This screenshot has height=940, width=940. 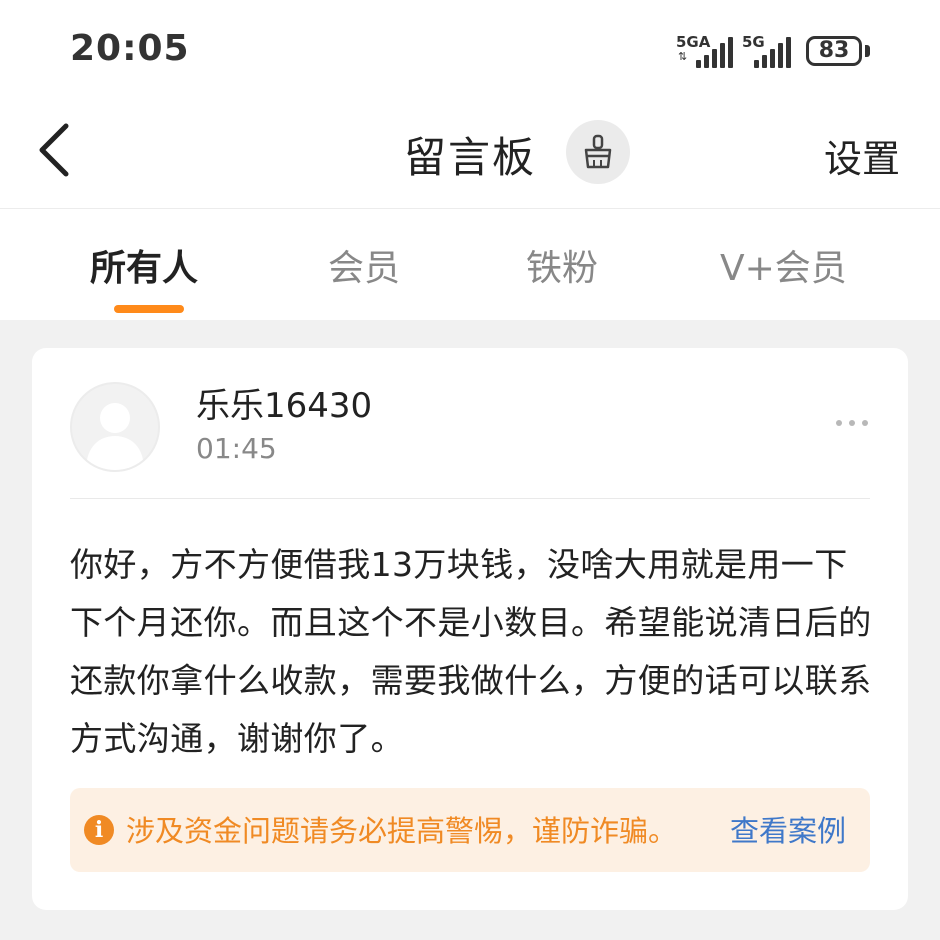 I want to click on broom-icon, so click(x=598, y=151).